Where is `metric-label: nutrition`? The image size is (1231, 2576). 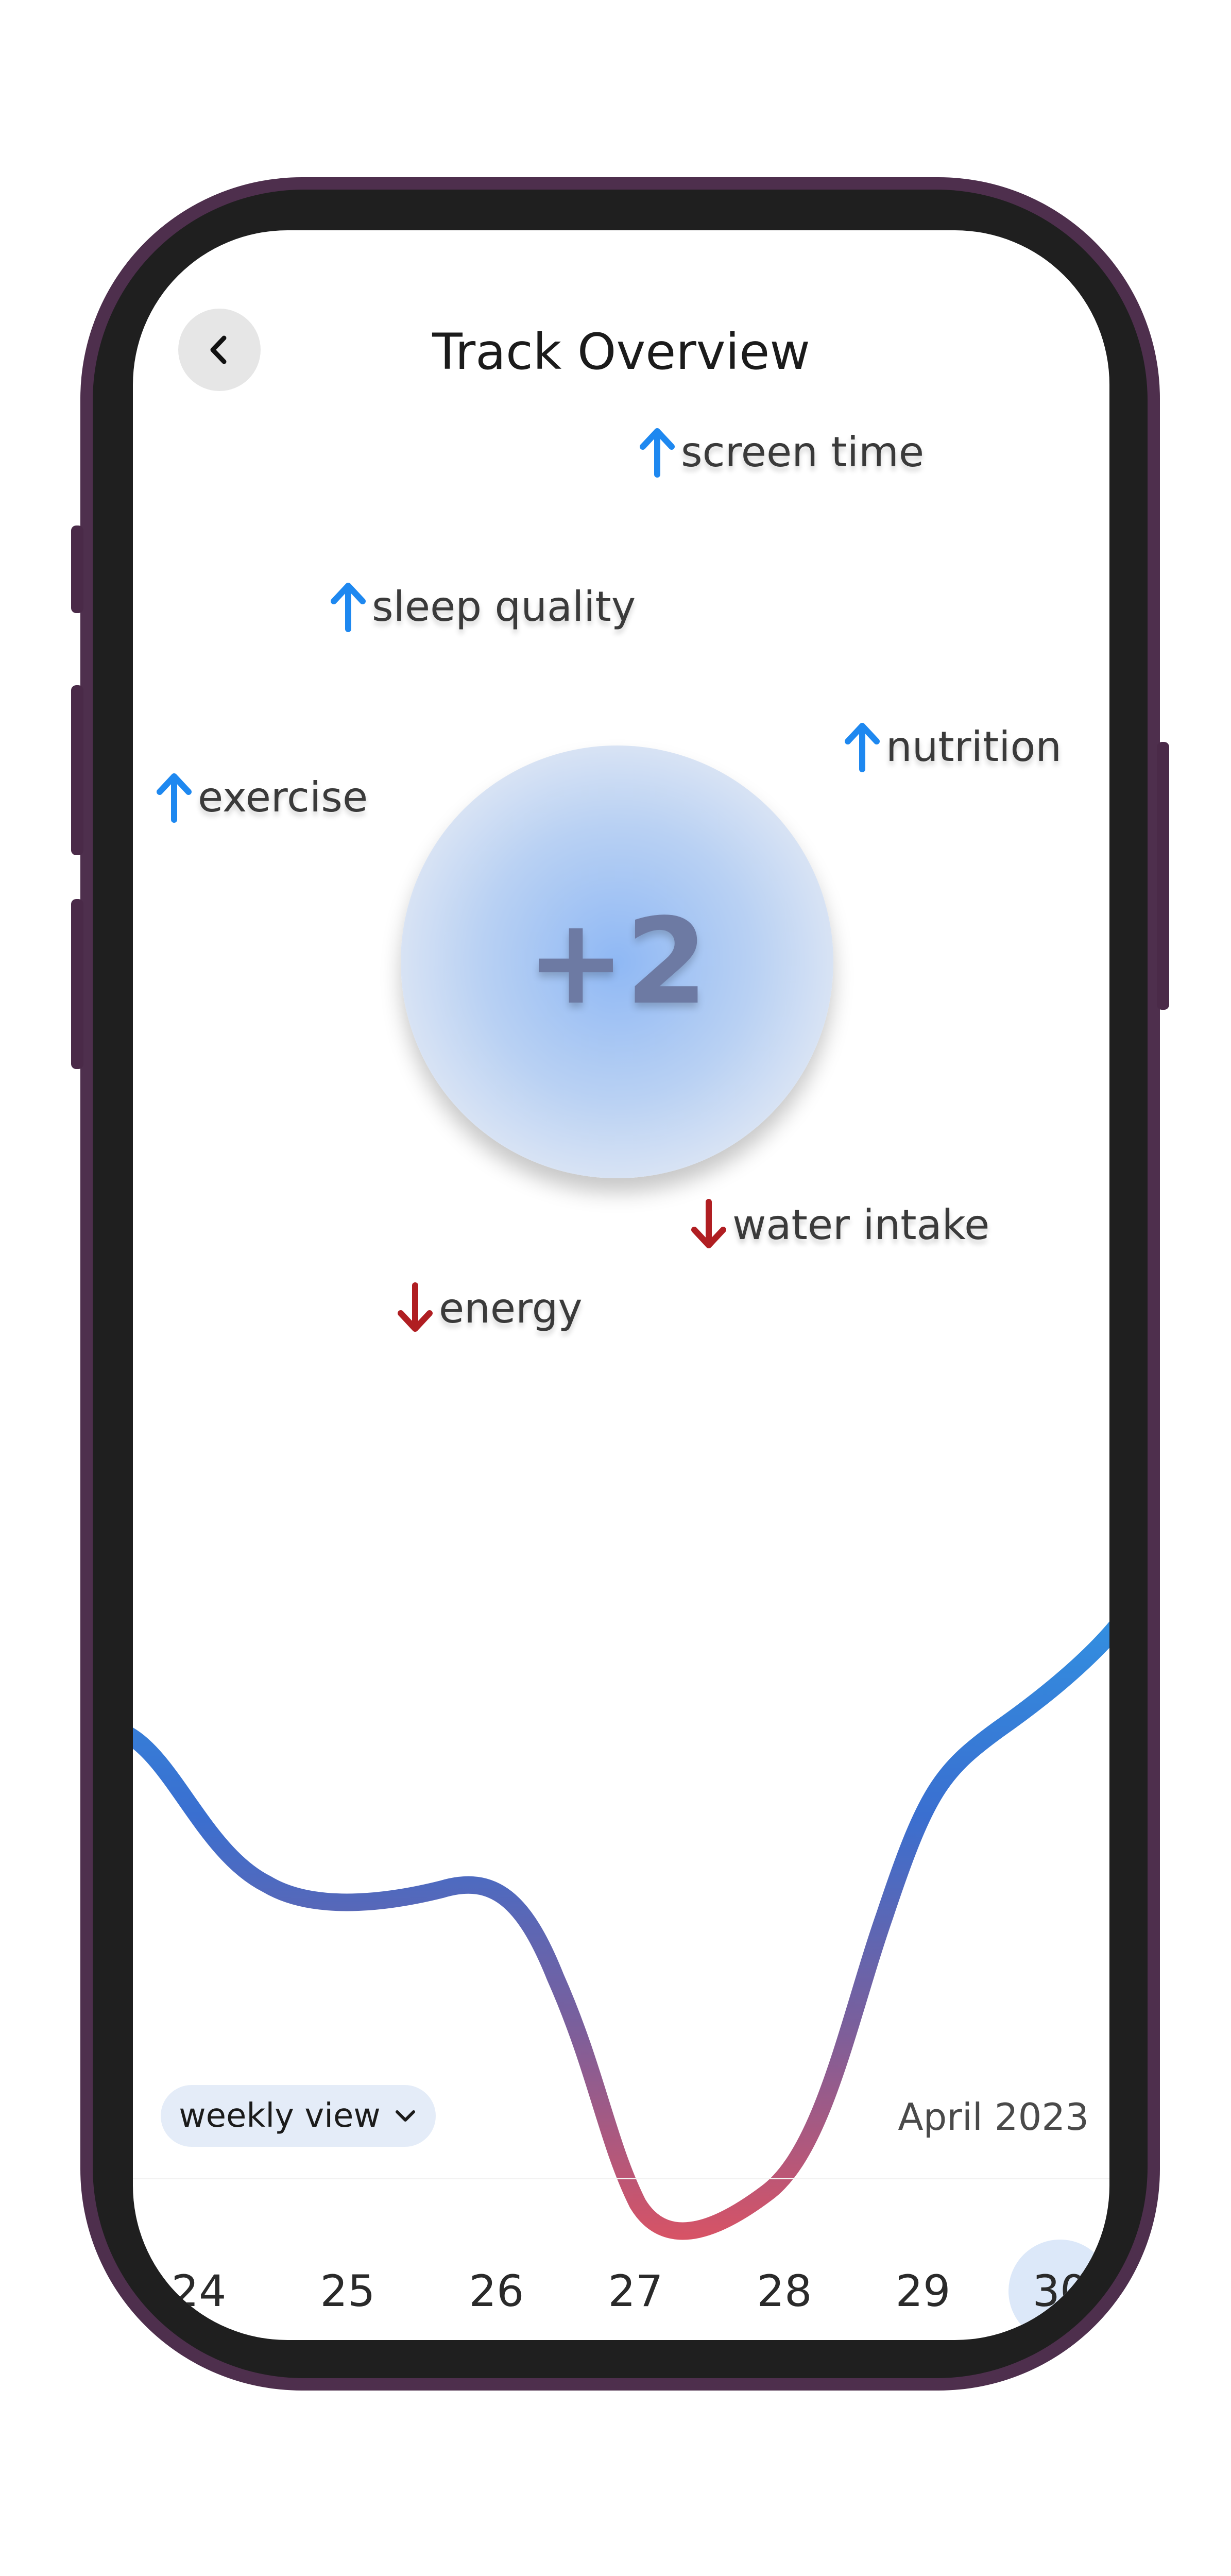 metric-label: nutrition is located at coordinates (974, 747).